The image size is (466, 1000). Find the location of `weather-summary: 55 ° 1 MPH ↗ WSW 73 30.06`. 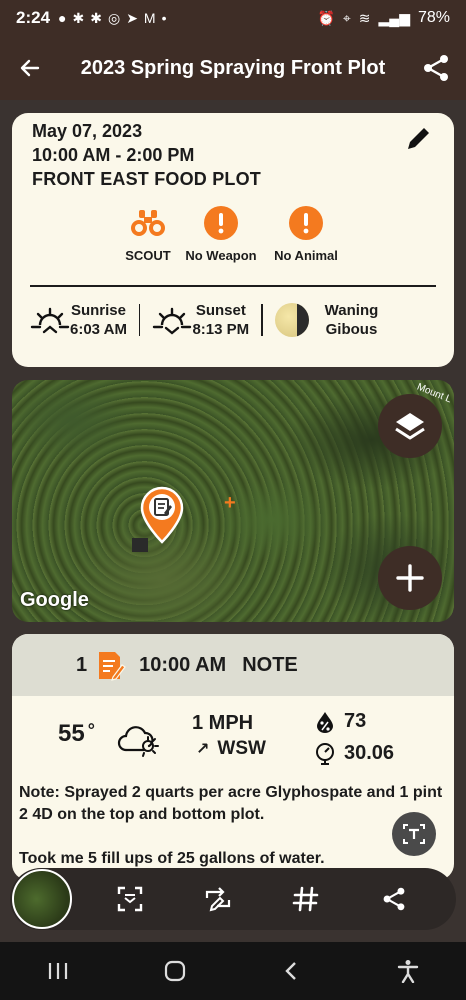

weather-summary: 55 ° 1 MPH ↗ WSW 73 30.06 is located at coordinates (233, 739).